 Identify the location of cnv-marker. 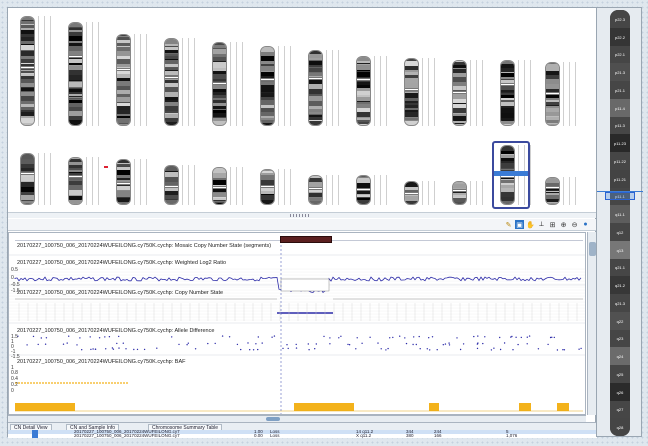
(106, 167).